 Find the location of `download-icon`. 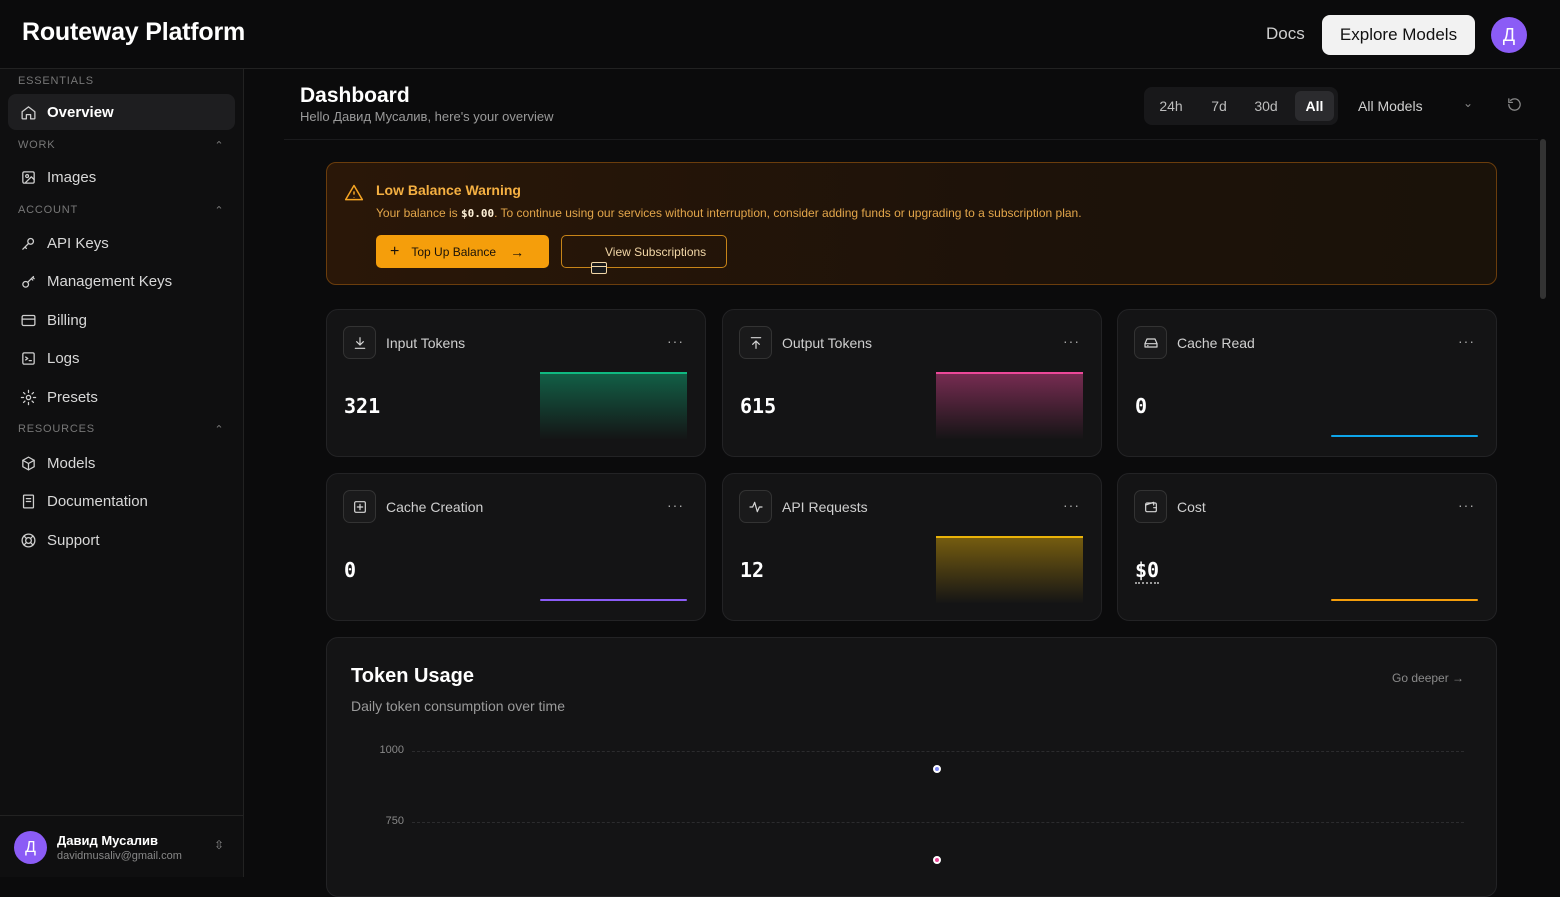

download-icon is located at coordinates (359, 342).